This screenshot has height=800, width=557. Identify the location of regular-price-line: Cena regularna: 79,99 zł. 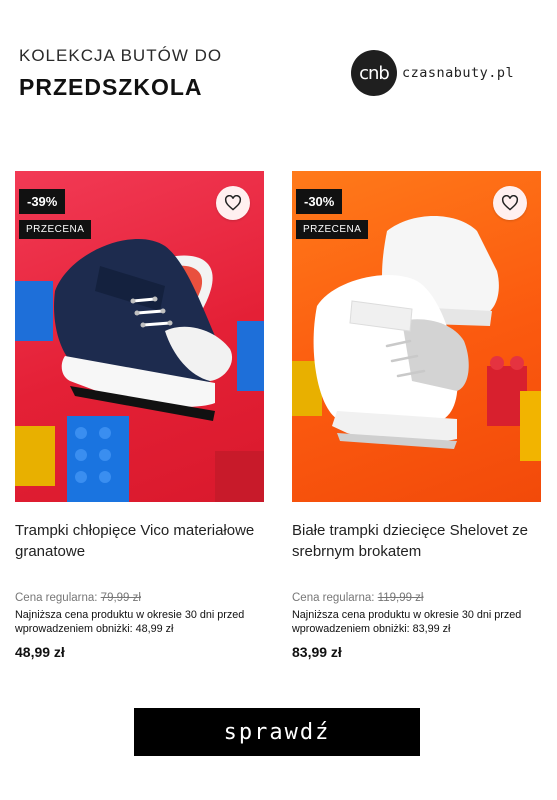
(139, 598).